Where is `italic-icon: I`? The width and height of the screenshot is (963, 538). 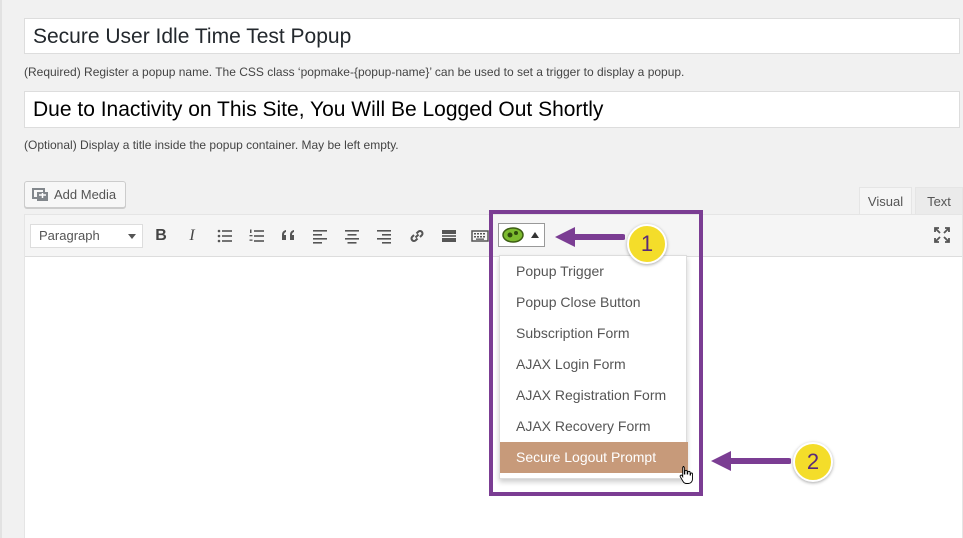 italic-icon: I is located at coordinates (192, 235).